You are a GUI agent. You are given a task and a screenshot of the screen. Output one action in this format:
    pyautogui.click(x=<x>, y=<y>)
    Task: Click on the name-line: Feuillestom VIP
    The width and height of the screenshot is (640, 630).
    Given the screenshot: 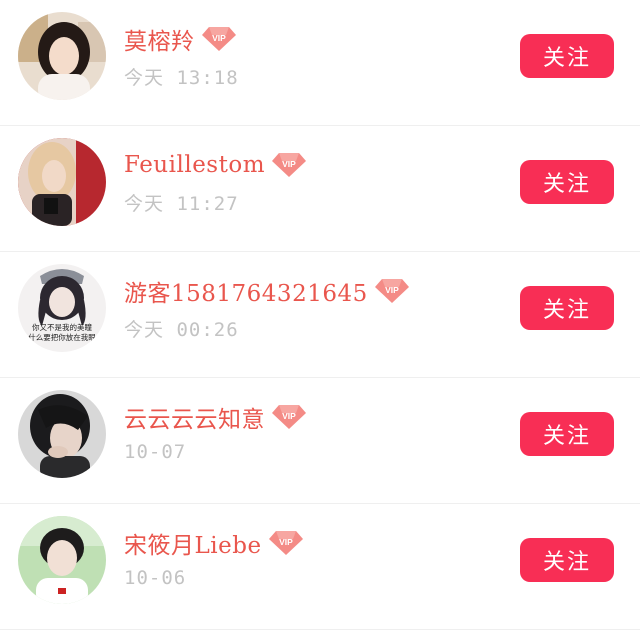 What is the action you would take?
    pyautogui.click(x=215, y=165)
    